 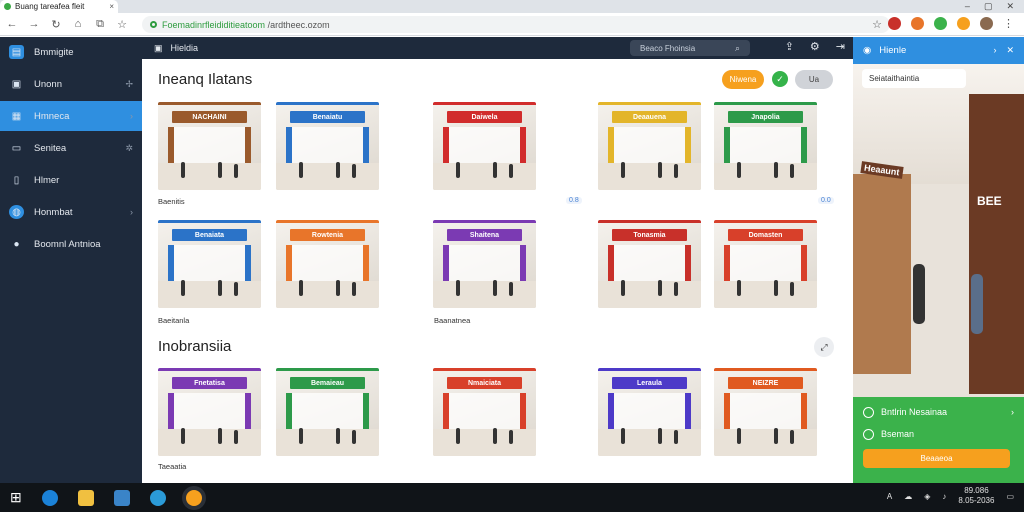 What do you see at coordinates (71, 148) in the screenshot?
I see `sidebar-item-store: ▭ Senitea ✲` at bounding box center [71, 148].